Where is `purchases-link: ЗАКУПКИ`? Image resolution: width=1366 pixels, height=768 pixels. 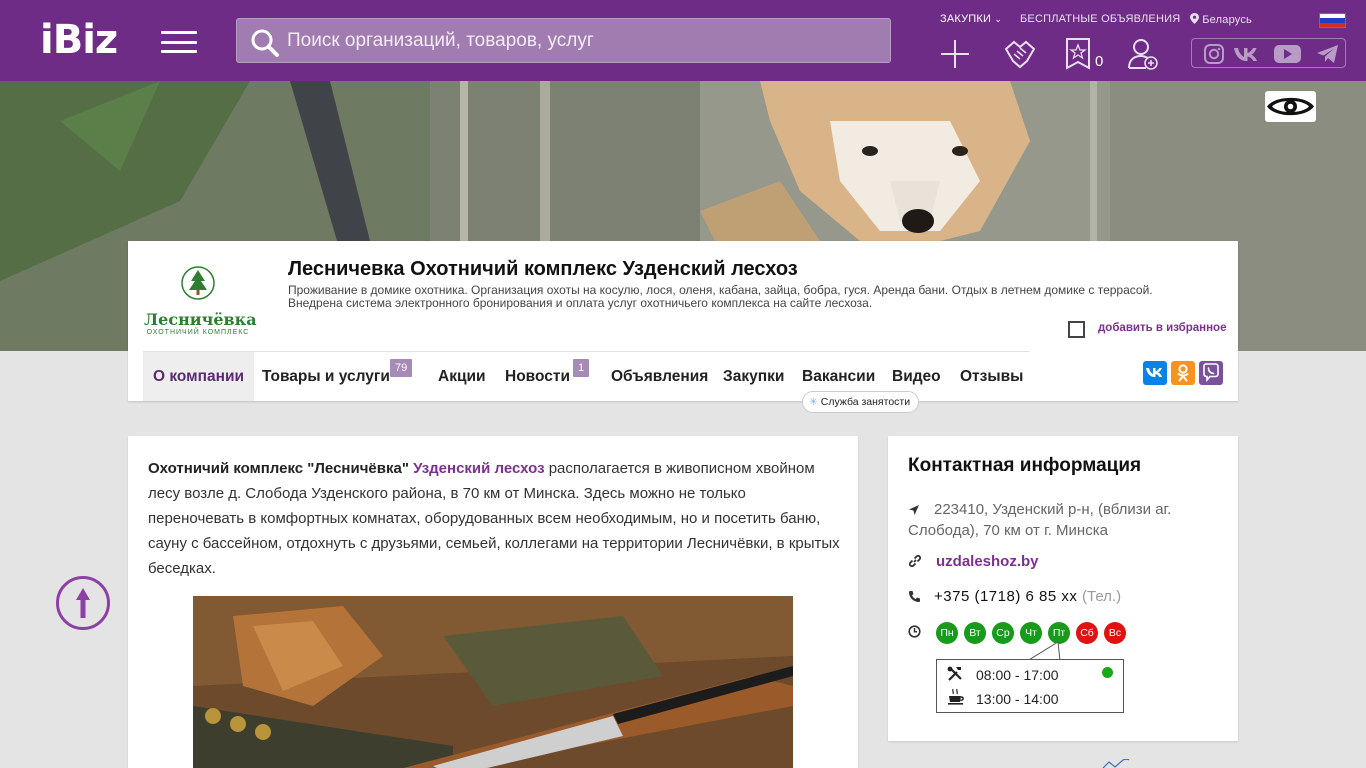 purchases-link: ЗАКУПКИ is located at coordinates (966, 19).